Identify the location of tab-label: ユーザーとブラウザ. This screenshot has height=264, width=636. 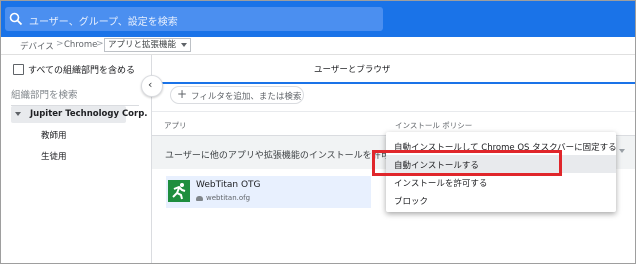
(352, 70).